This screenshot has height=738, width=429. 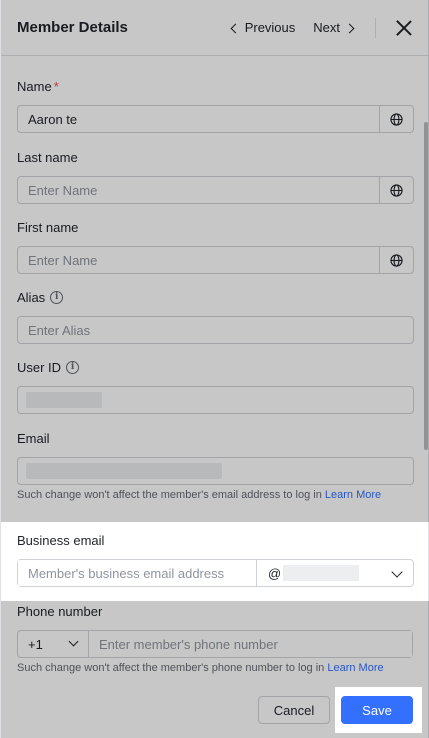 What do you see at coordinates (353, 495) in the screenshot?
I see `email-learn-more-link: Learn More` at bounding box center [353, 495].